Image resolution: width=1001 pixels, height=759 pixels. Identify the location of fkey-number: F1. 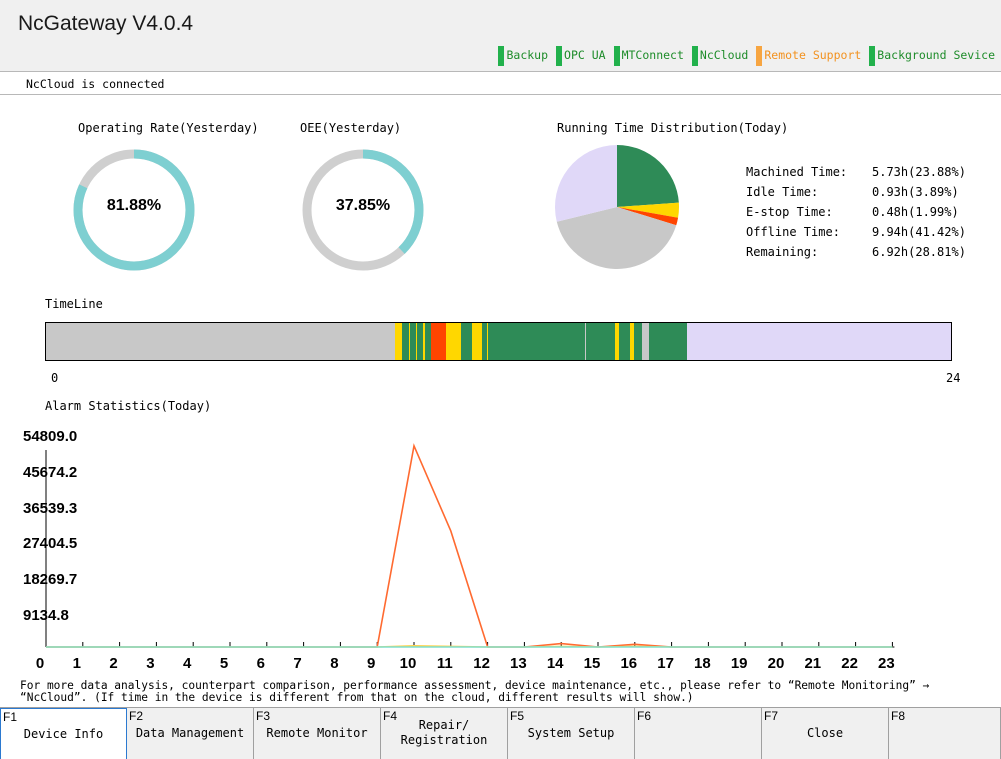
(10, 717).